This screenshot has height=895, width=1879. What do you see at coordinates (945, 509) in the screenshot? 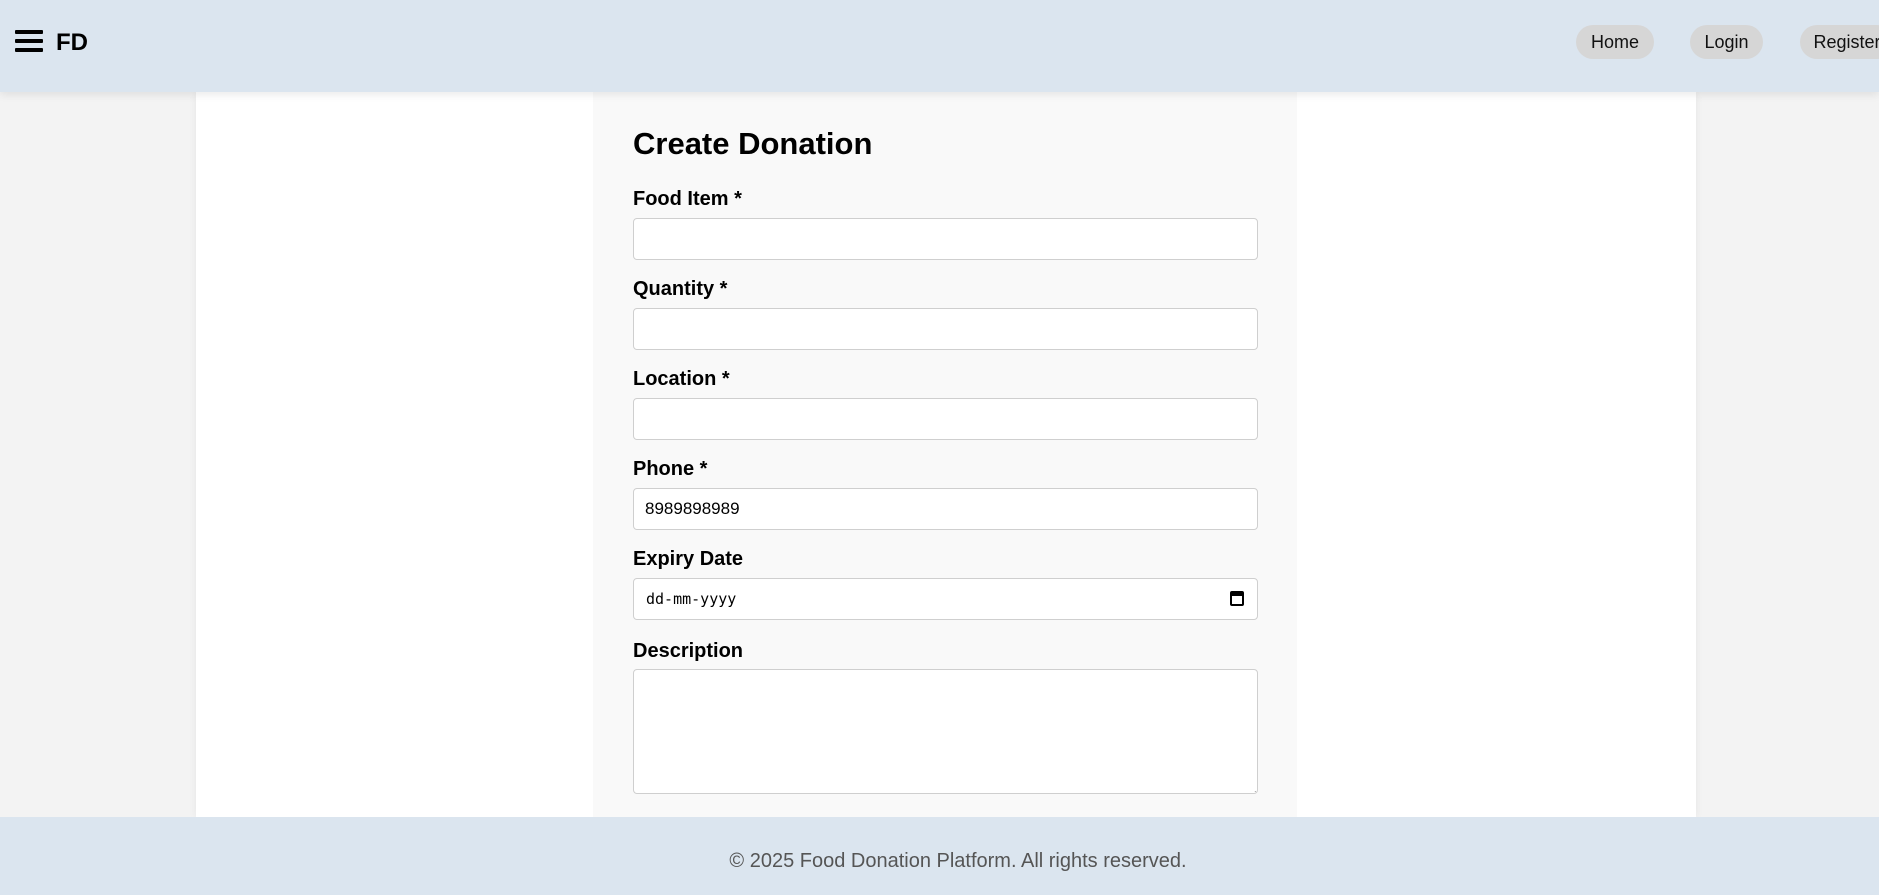
I see `phone-input` at bounding box center [945, 509].